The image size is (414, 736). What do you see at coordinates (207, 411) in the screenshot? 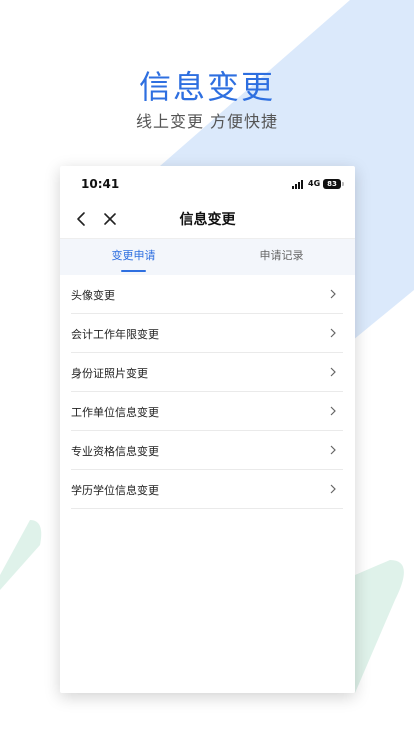
I see `menu-item-employer: 工作单位信息变更` at bounding box center [207, 411].